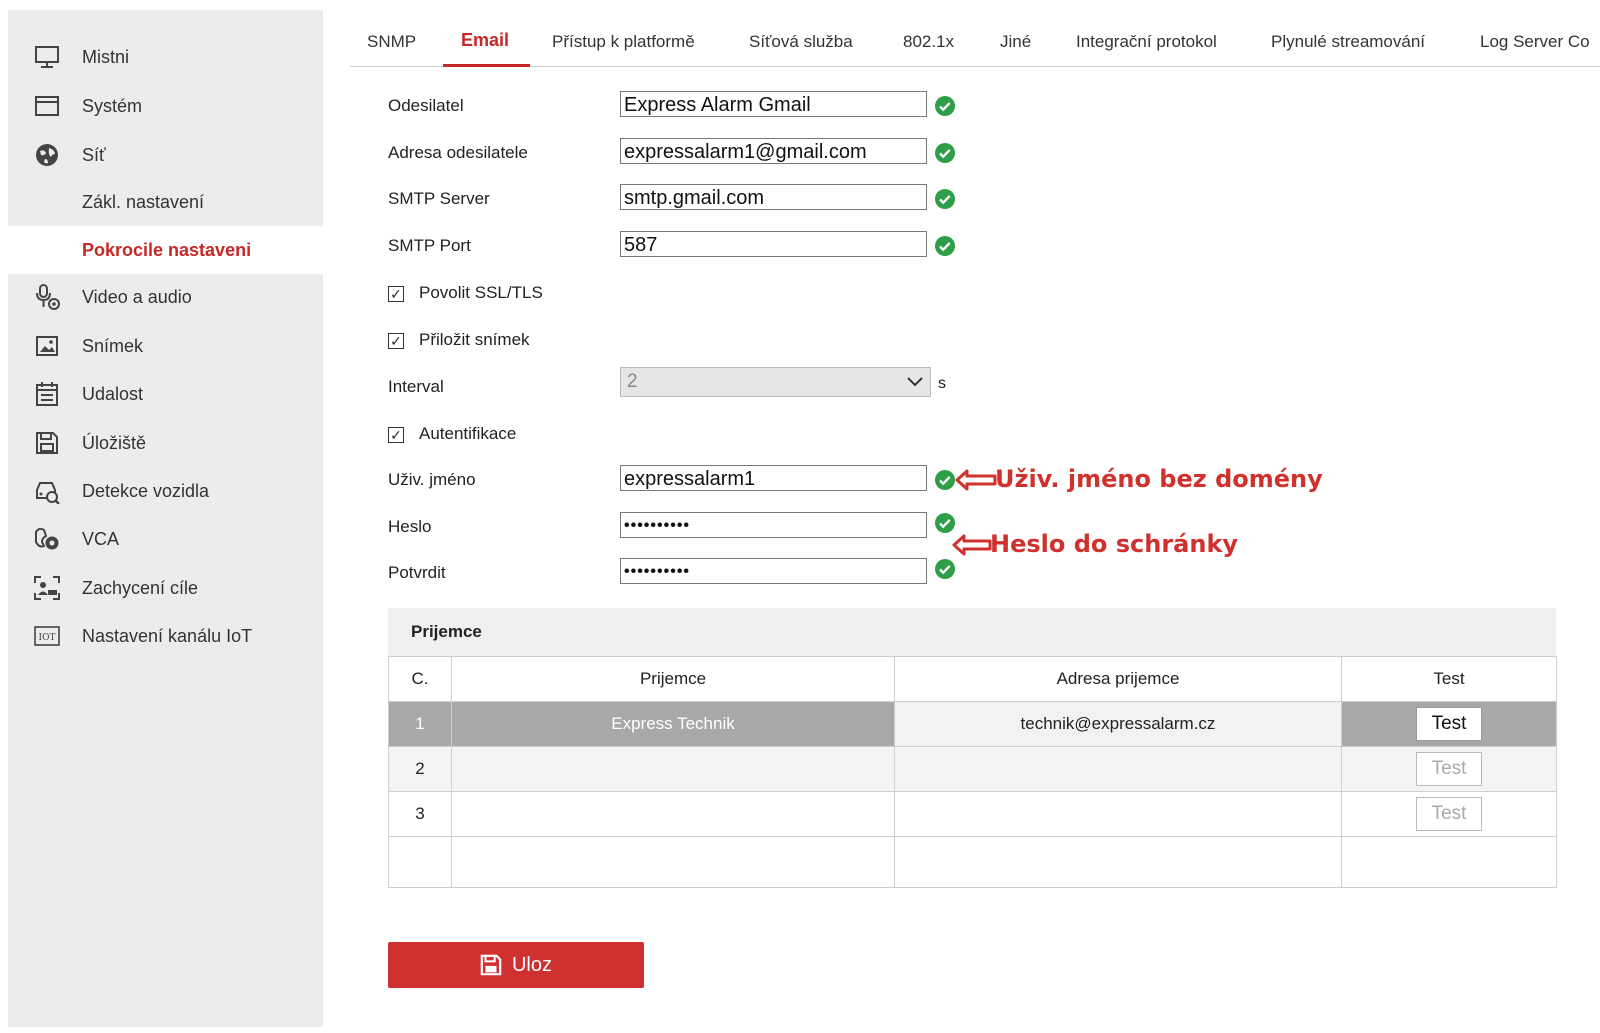 The width and height of the screenshot is (1600, 1033). I want to click on target-capture-icon, so click(47, 588).